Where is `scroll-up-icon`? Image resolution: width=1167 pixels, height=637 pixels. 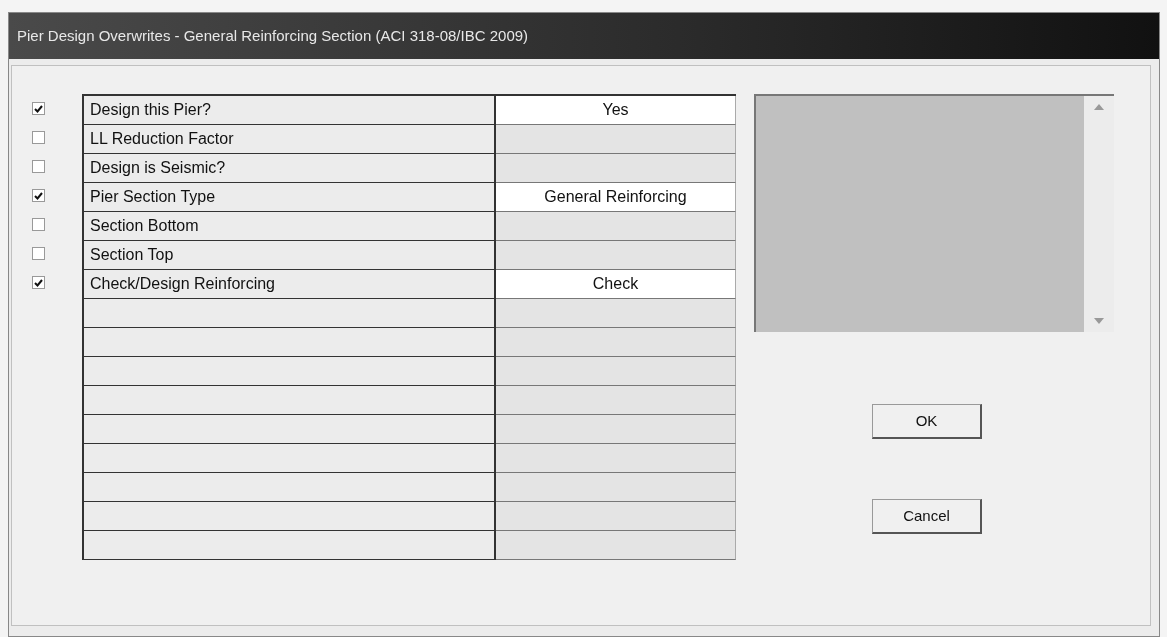 scroll-up-icon is located at coordinates (1099, 107).